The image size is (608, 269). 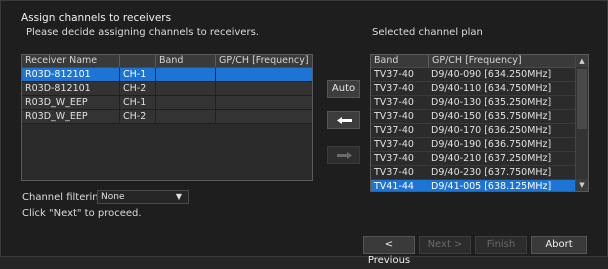 What do you see at coordinates (143, 197) in the screenshot?
I see `channel-filter-select: None ▼` at bounding box center [143, 197].